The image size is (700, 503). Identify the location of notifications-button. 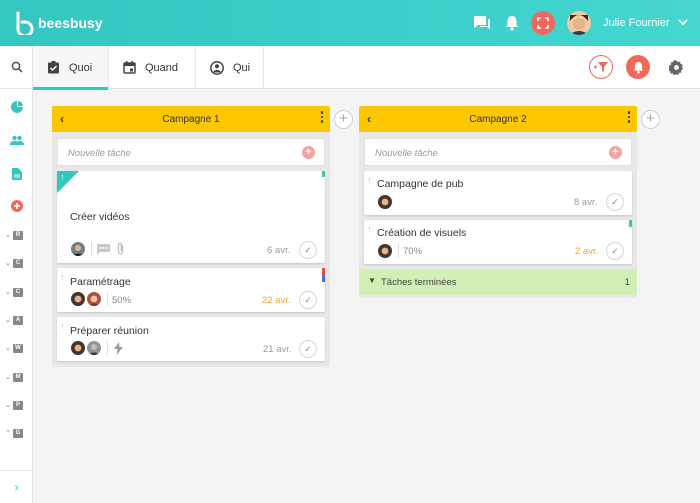
(638, 67).